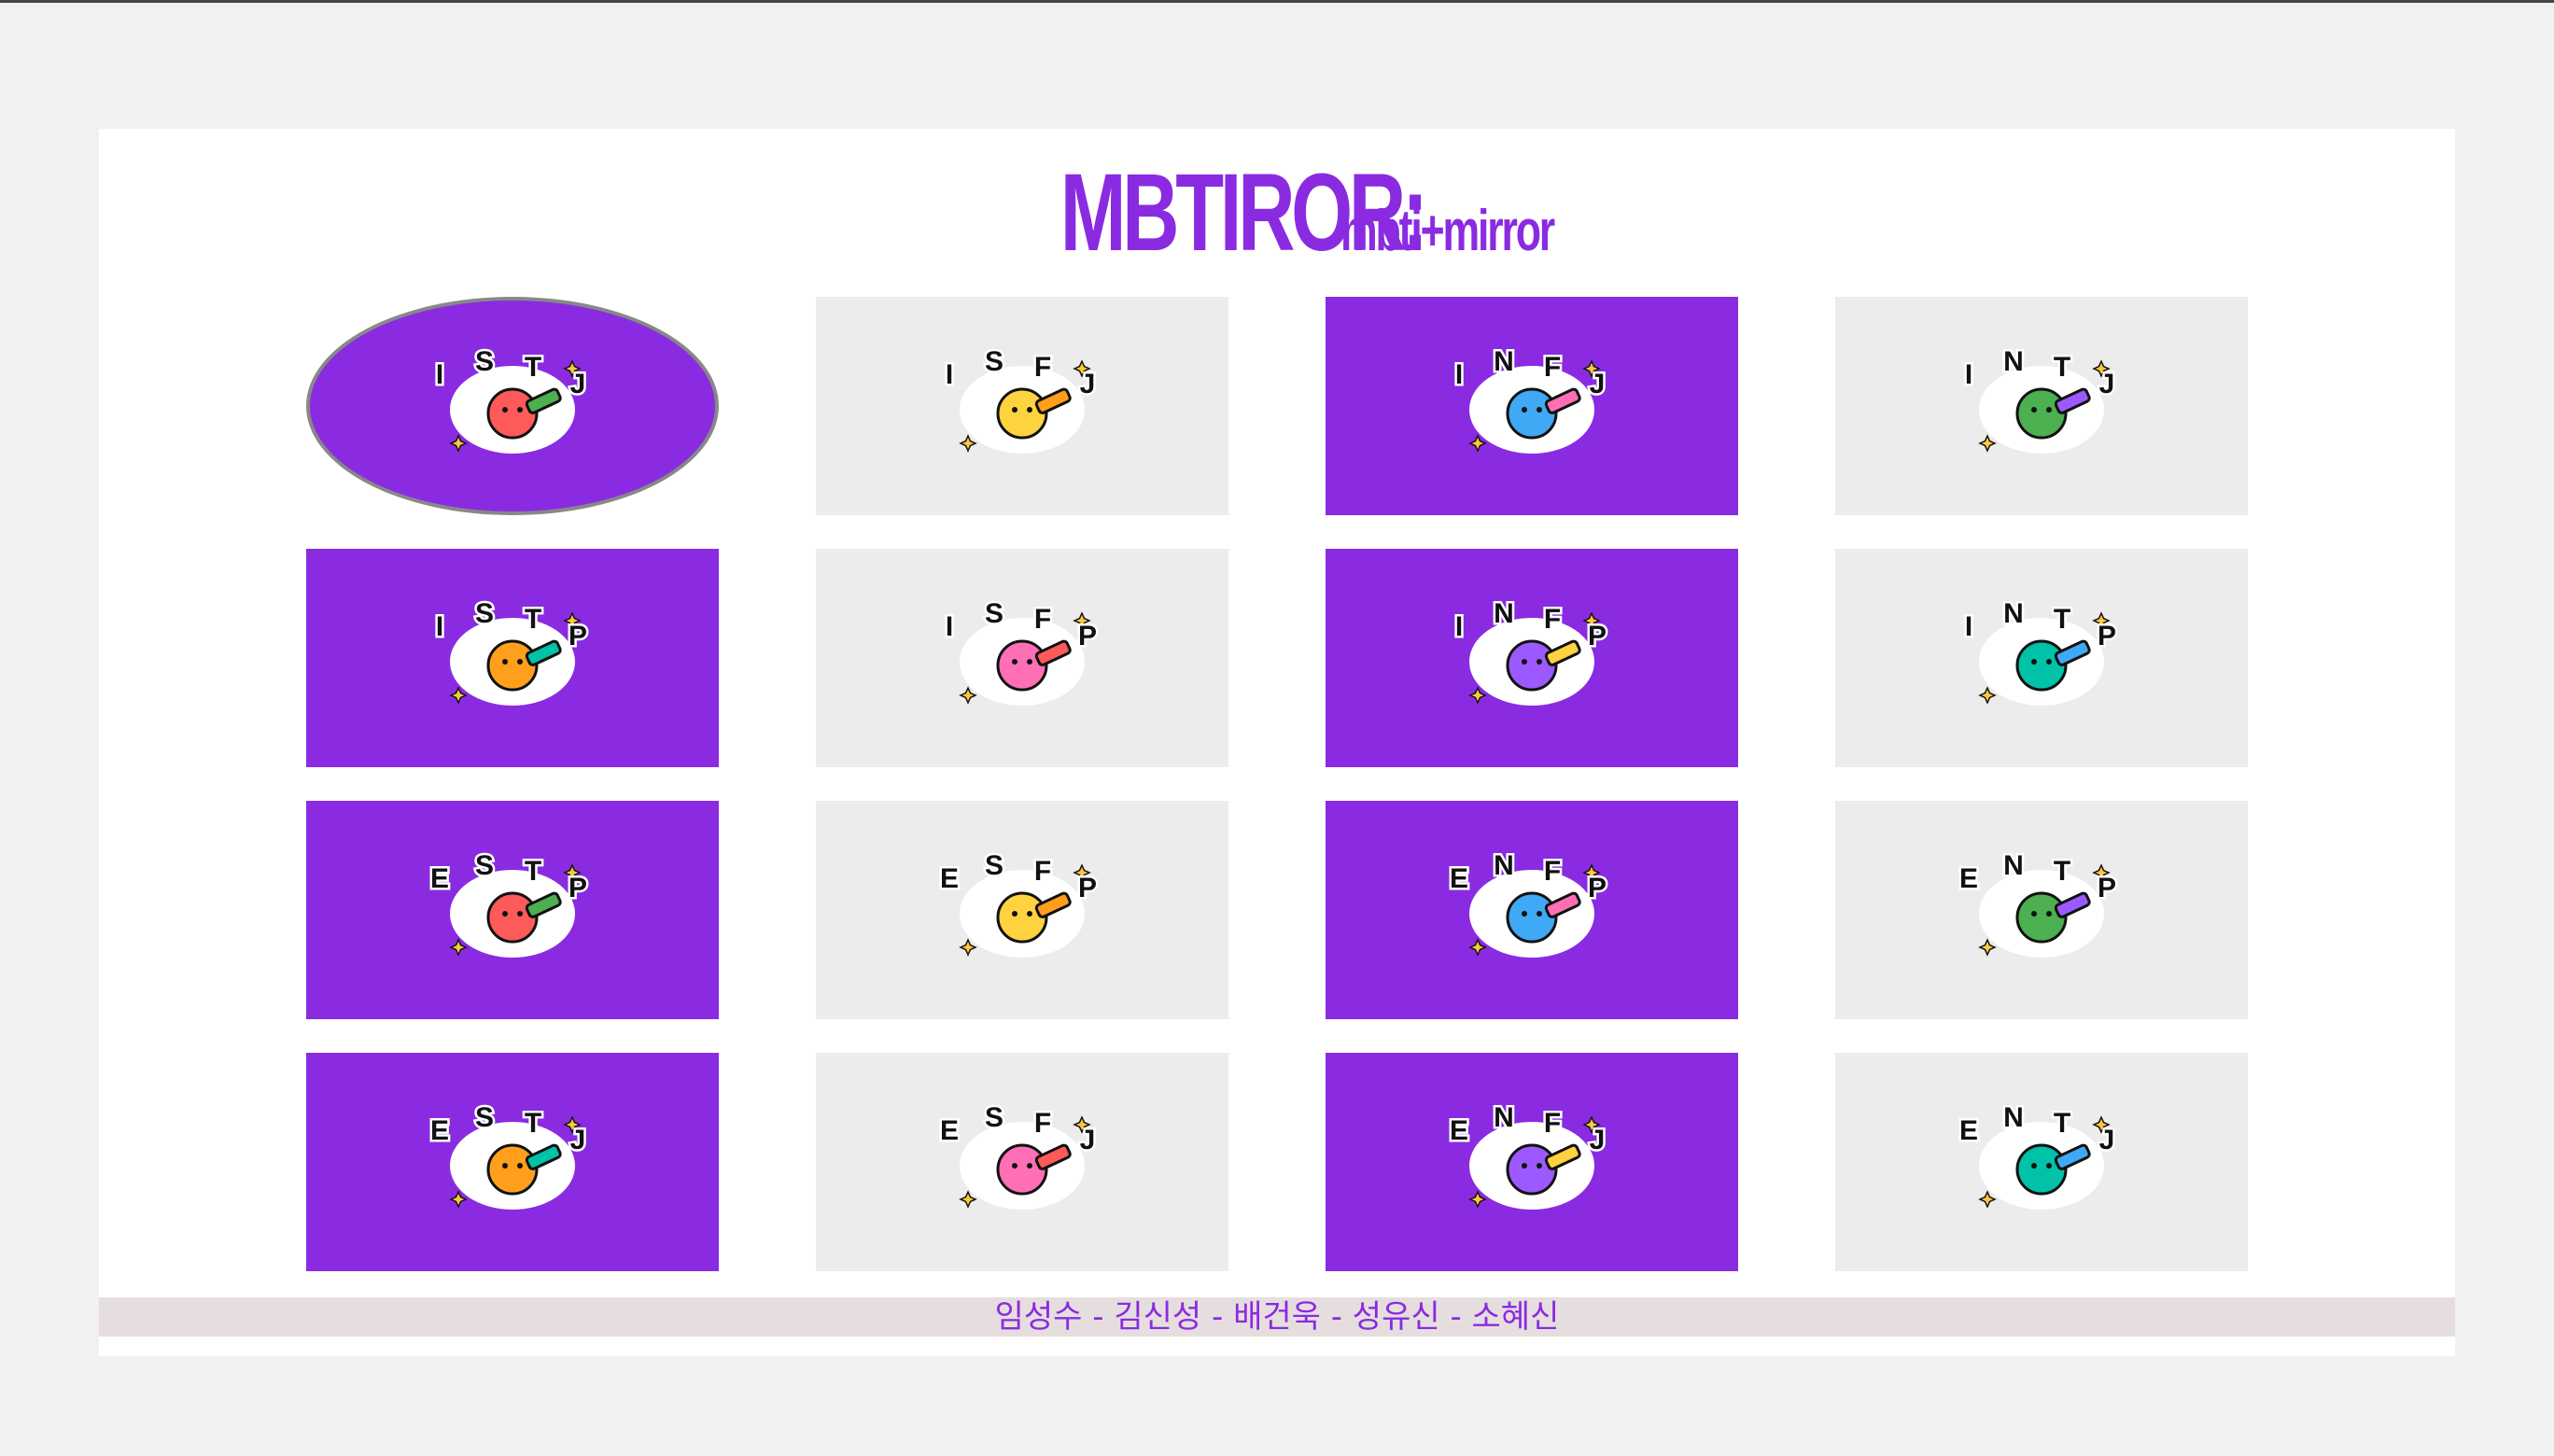 This screenshot has width=2554, height=1456. I want to click on tile-infj: INFJ, so click(1532, 406).